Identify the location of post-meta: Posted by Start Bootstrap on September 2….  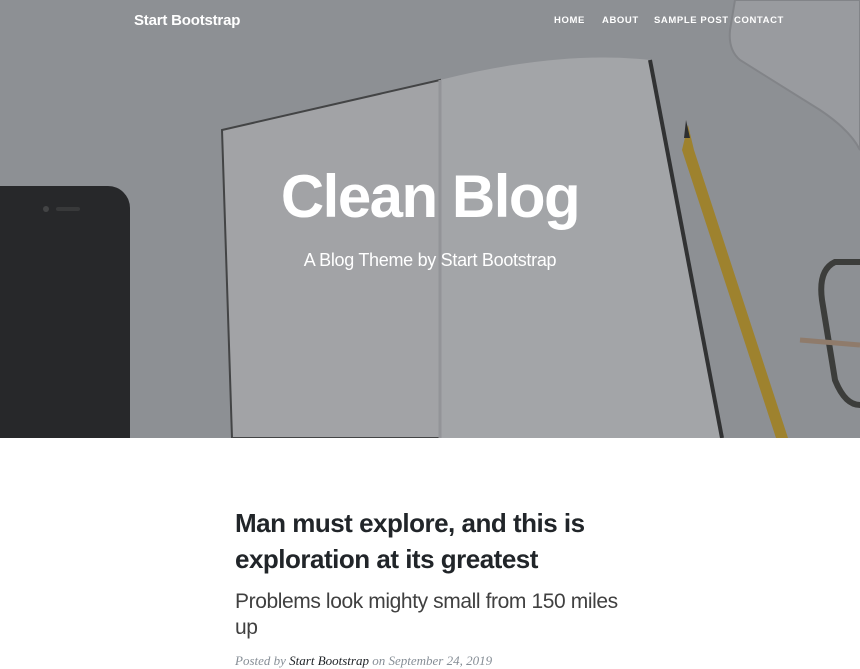
(435, 661).